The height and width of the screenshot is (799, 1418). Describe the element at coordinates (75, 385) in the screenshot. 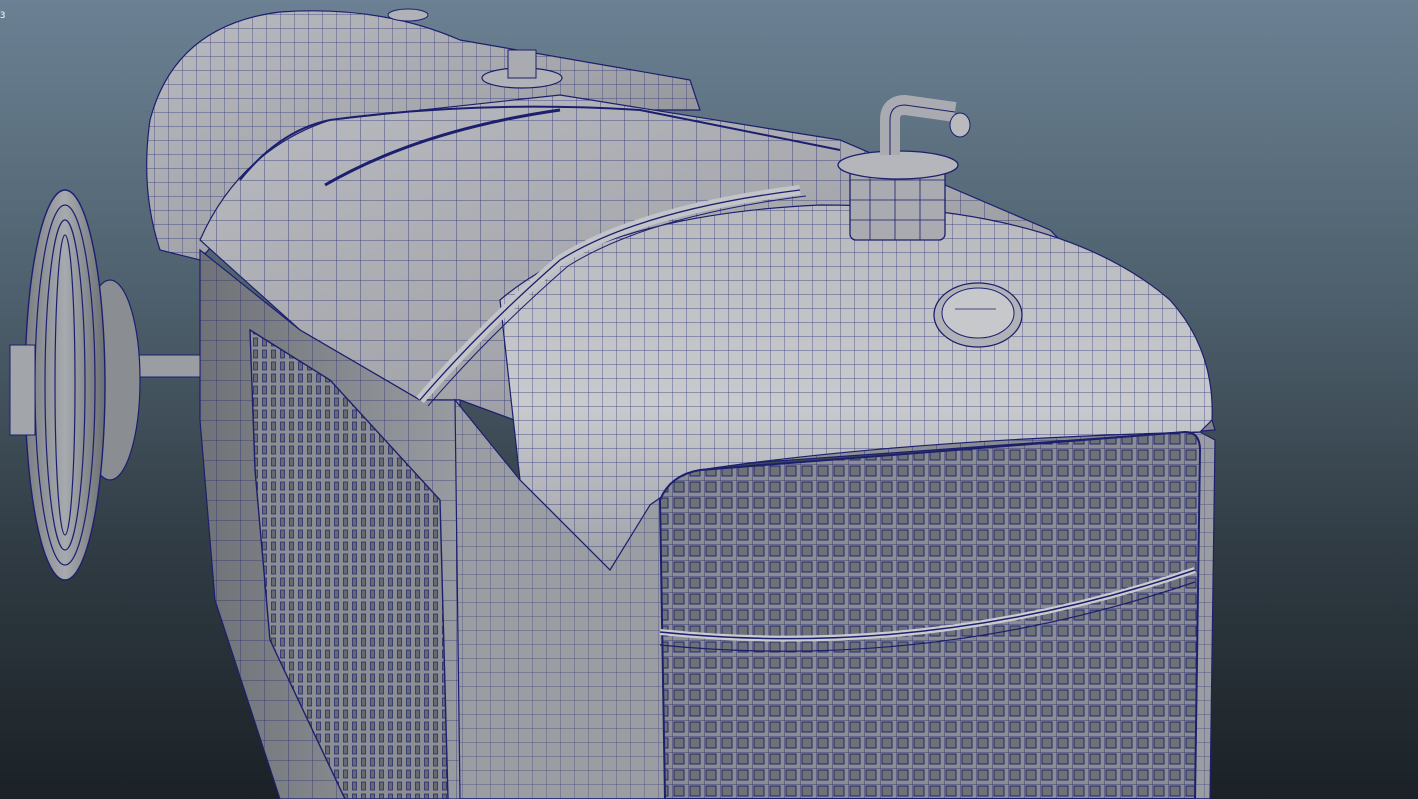

I see `front-wheel` at that location.